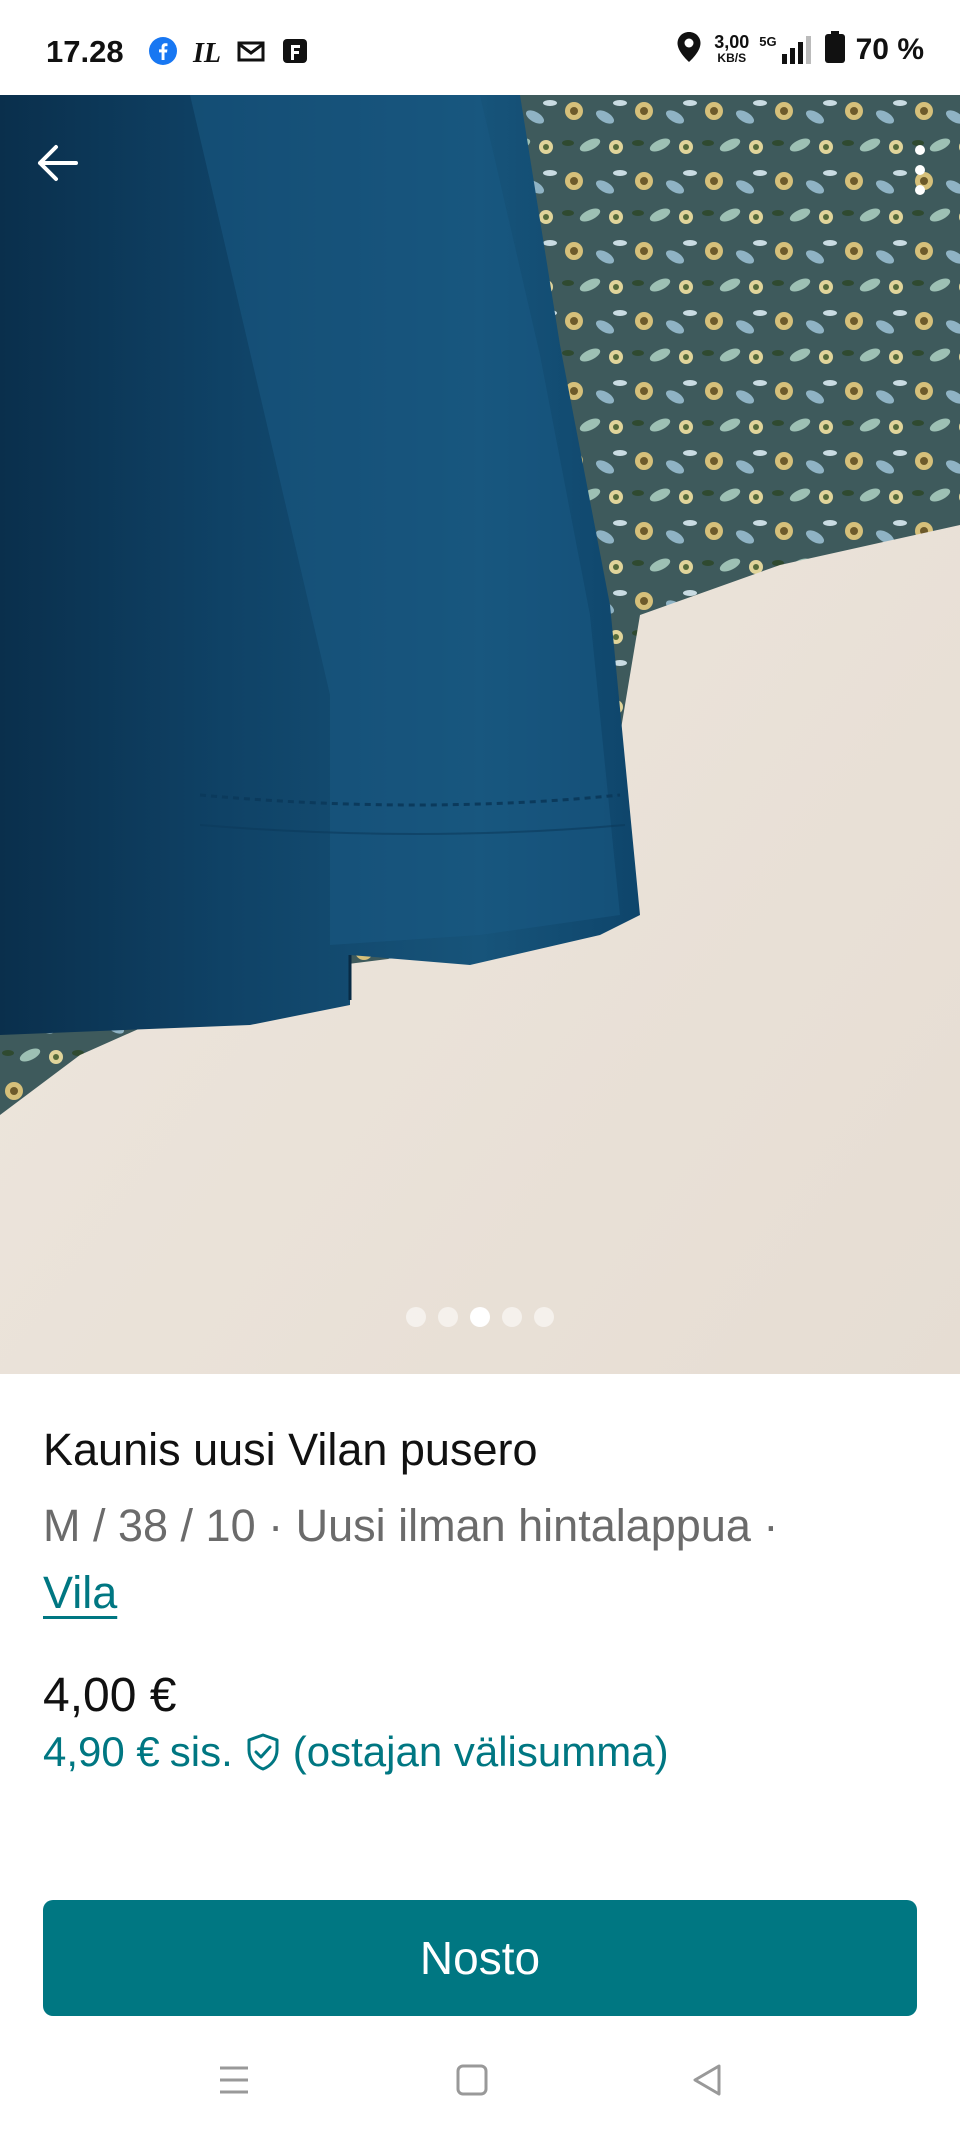 The height and width of the screenshot is (2133, 960). I want to click on item-price: 4,00 €, so click(110, 1695).